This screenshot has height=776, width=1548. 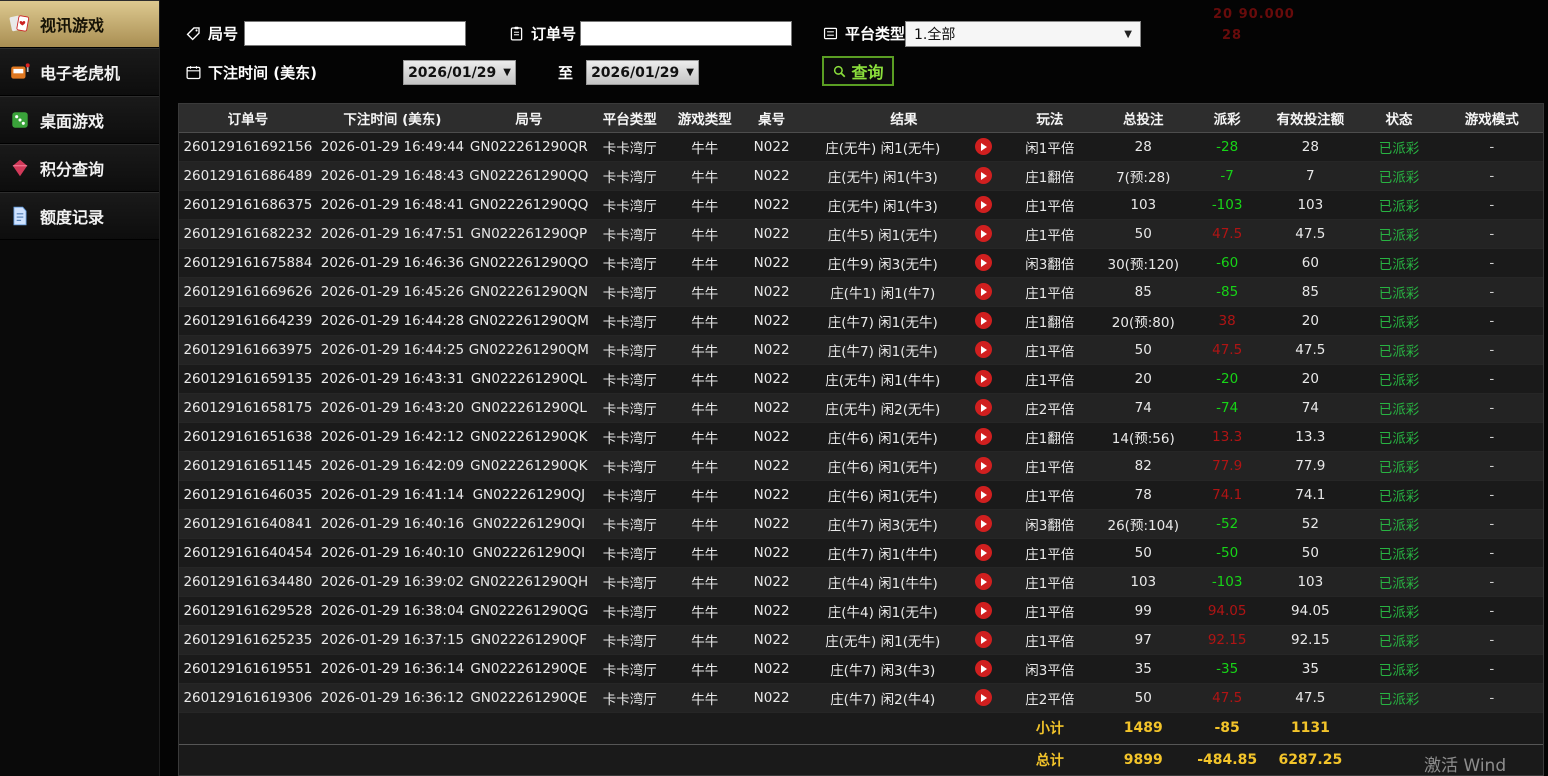 What do you see at coordinates (882, 263) in the screenshot?
I see `result-cell: 庄(牛9) 闲3(无牛)` at bounding box center [882, 263].